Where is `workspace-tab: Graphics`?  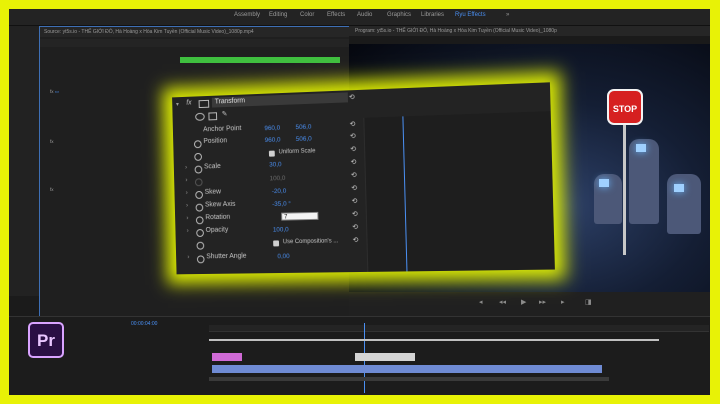
workspace-tab: Graphics is located at coordinates (399, 15).